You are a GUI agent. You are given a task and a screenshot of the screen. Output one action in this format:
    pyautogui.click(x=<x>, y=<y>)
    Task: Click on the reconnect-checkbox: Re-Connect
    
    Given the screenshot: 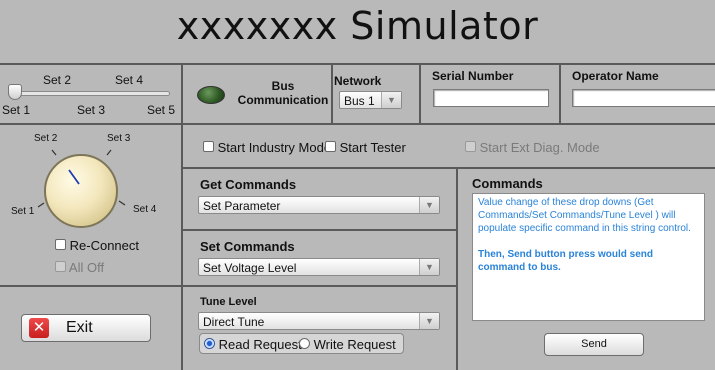 What is the action you would take?
    pyautogui.click(x=97, y=245)
    